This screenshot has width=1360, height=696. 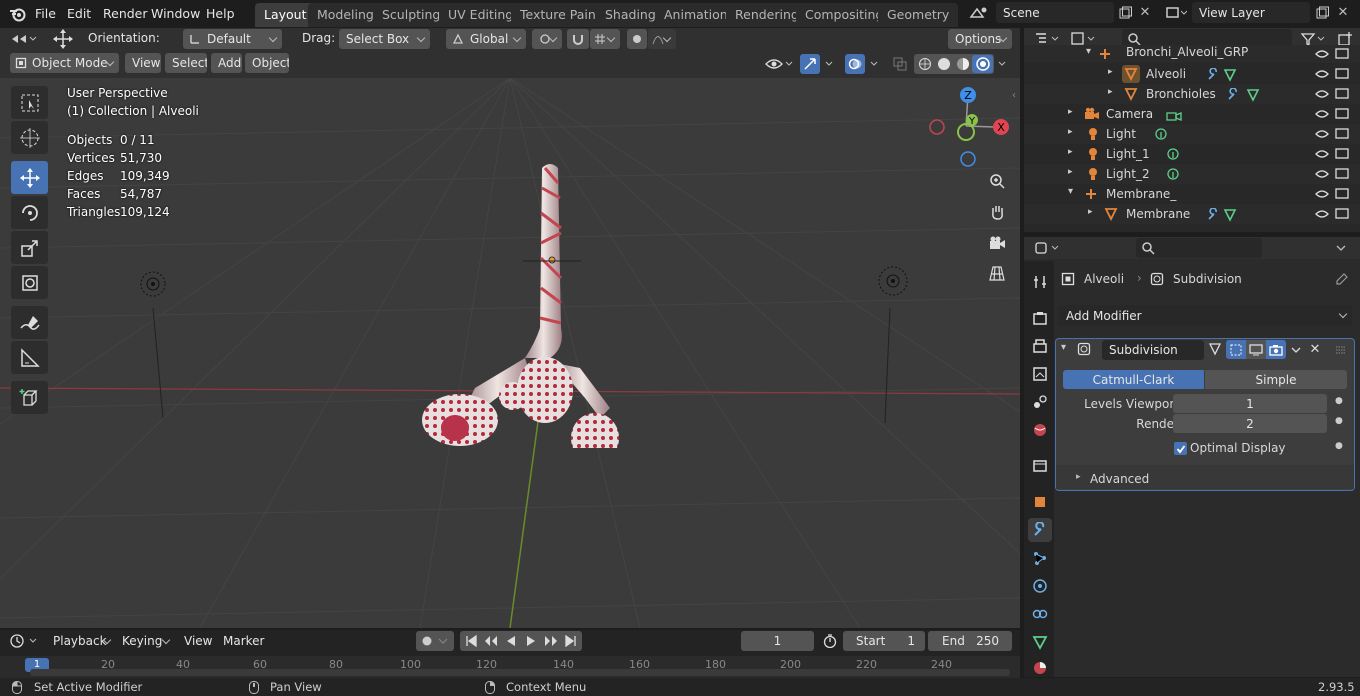 I want to click on outliner-row: ▸ Light_2, so click(x=1192, y=174).